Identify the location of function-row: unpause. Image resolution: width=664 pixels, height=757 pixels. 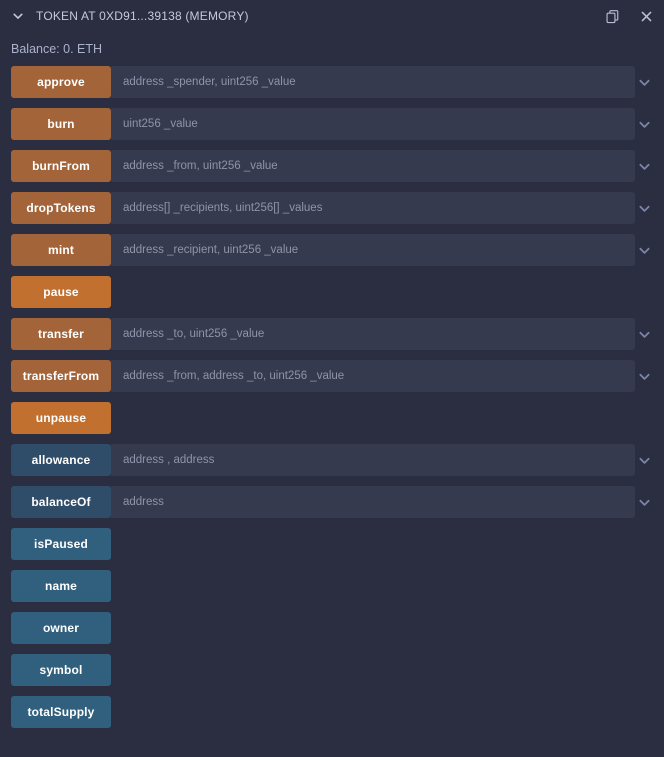
(332, 418).